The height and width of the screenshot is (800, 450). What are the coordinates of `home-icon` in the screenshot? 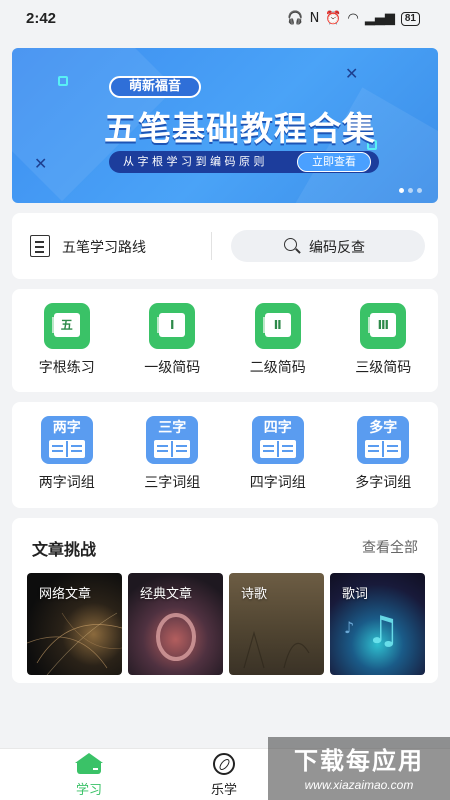 It's located at (89, 764).